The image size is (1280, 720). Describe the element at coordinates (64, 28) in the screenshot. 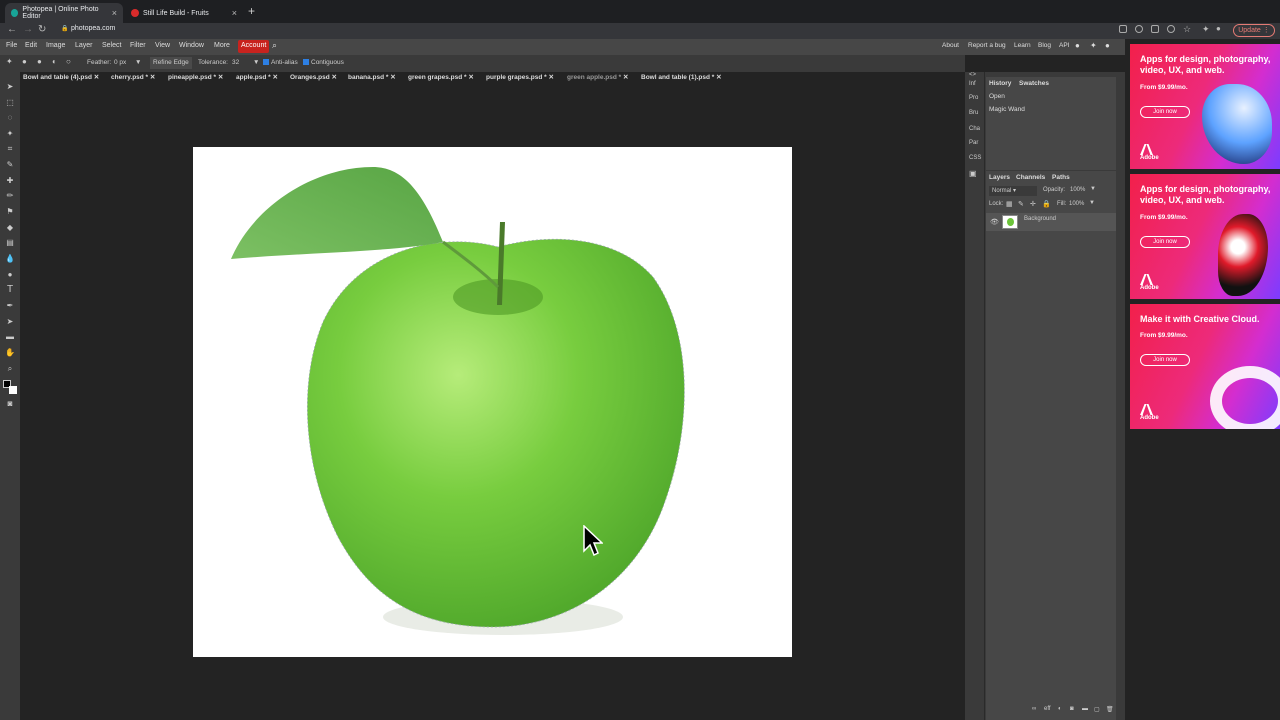

I see `lock-icon: 🔒` at that location.